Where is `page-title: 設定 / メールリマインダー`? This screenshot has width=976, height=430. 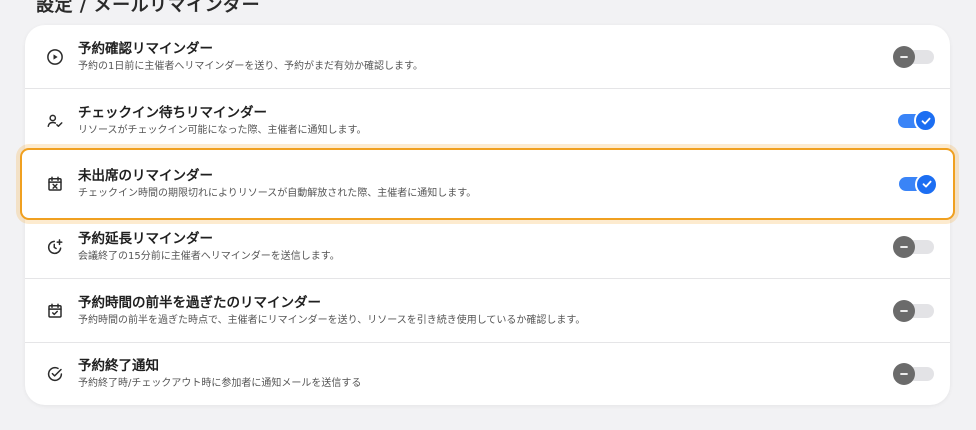
page-title: 設定 / メールリマインダー is located at coordinates (148, 8).